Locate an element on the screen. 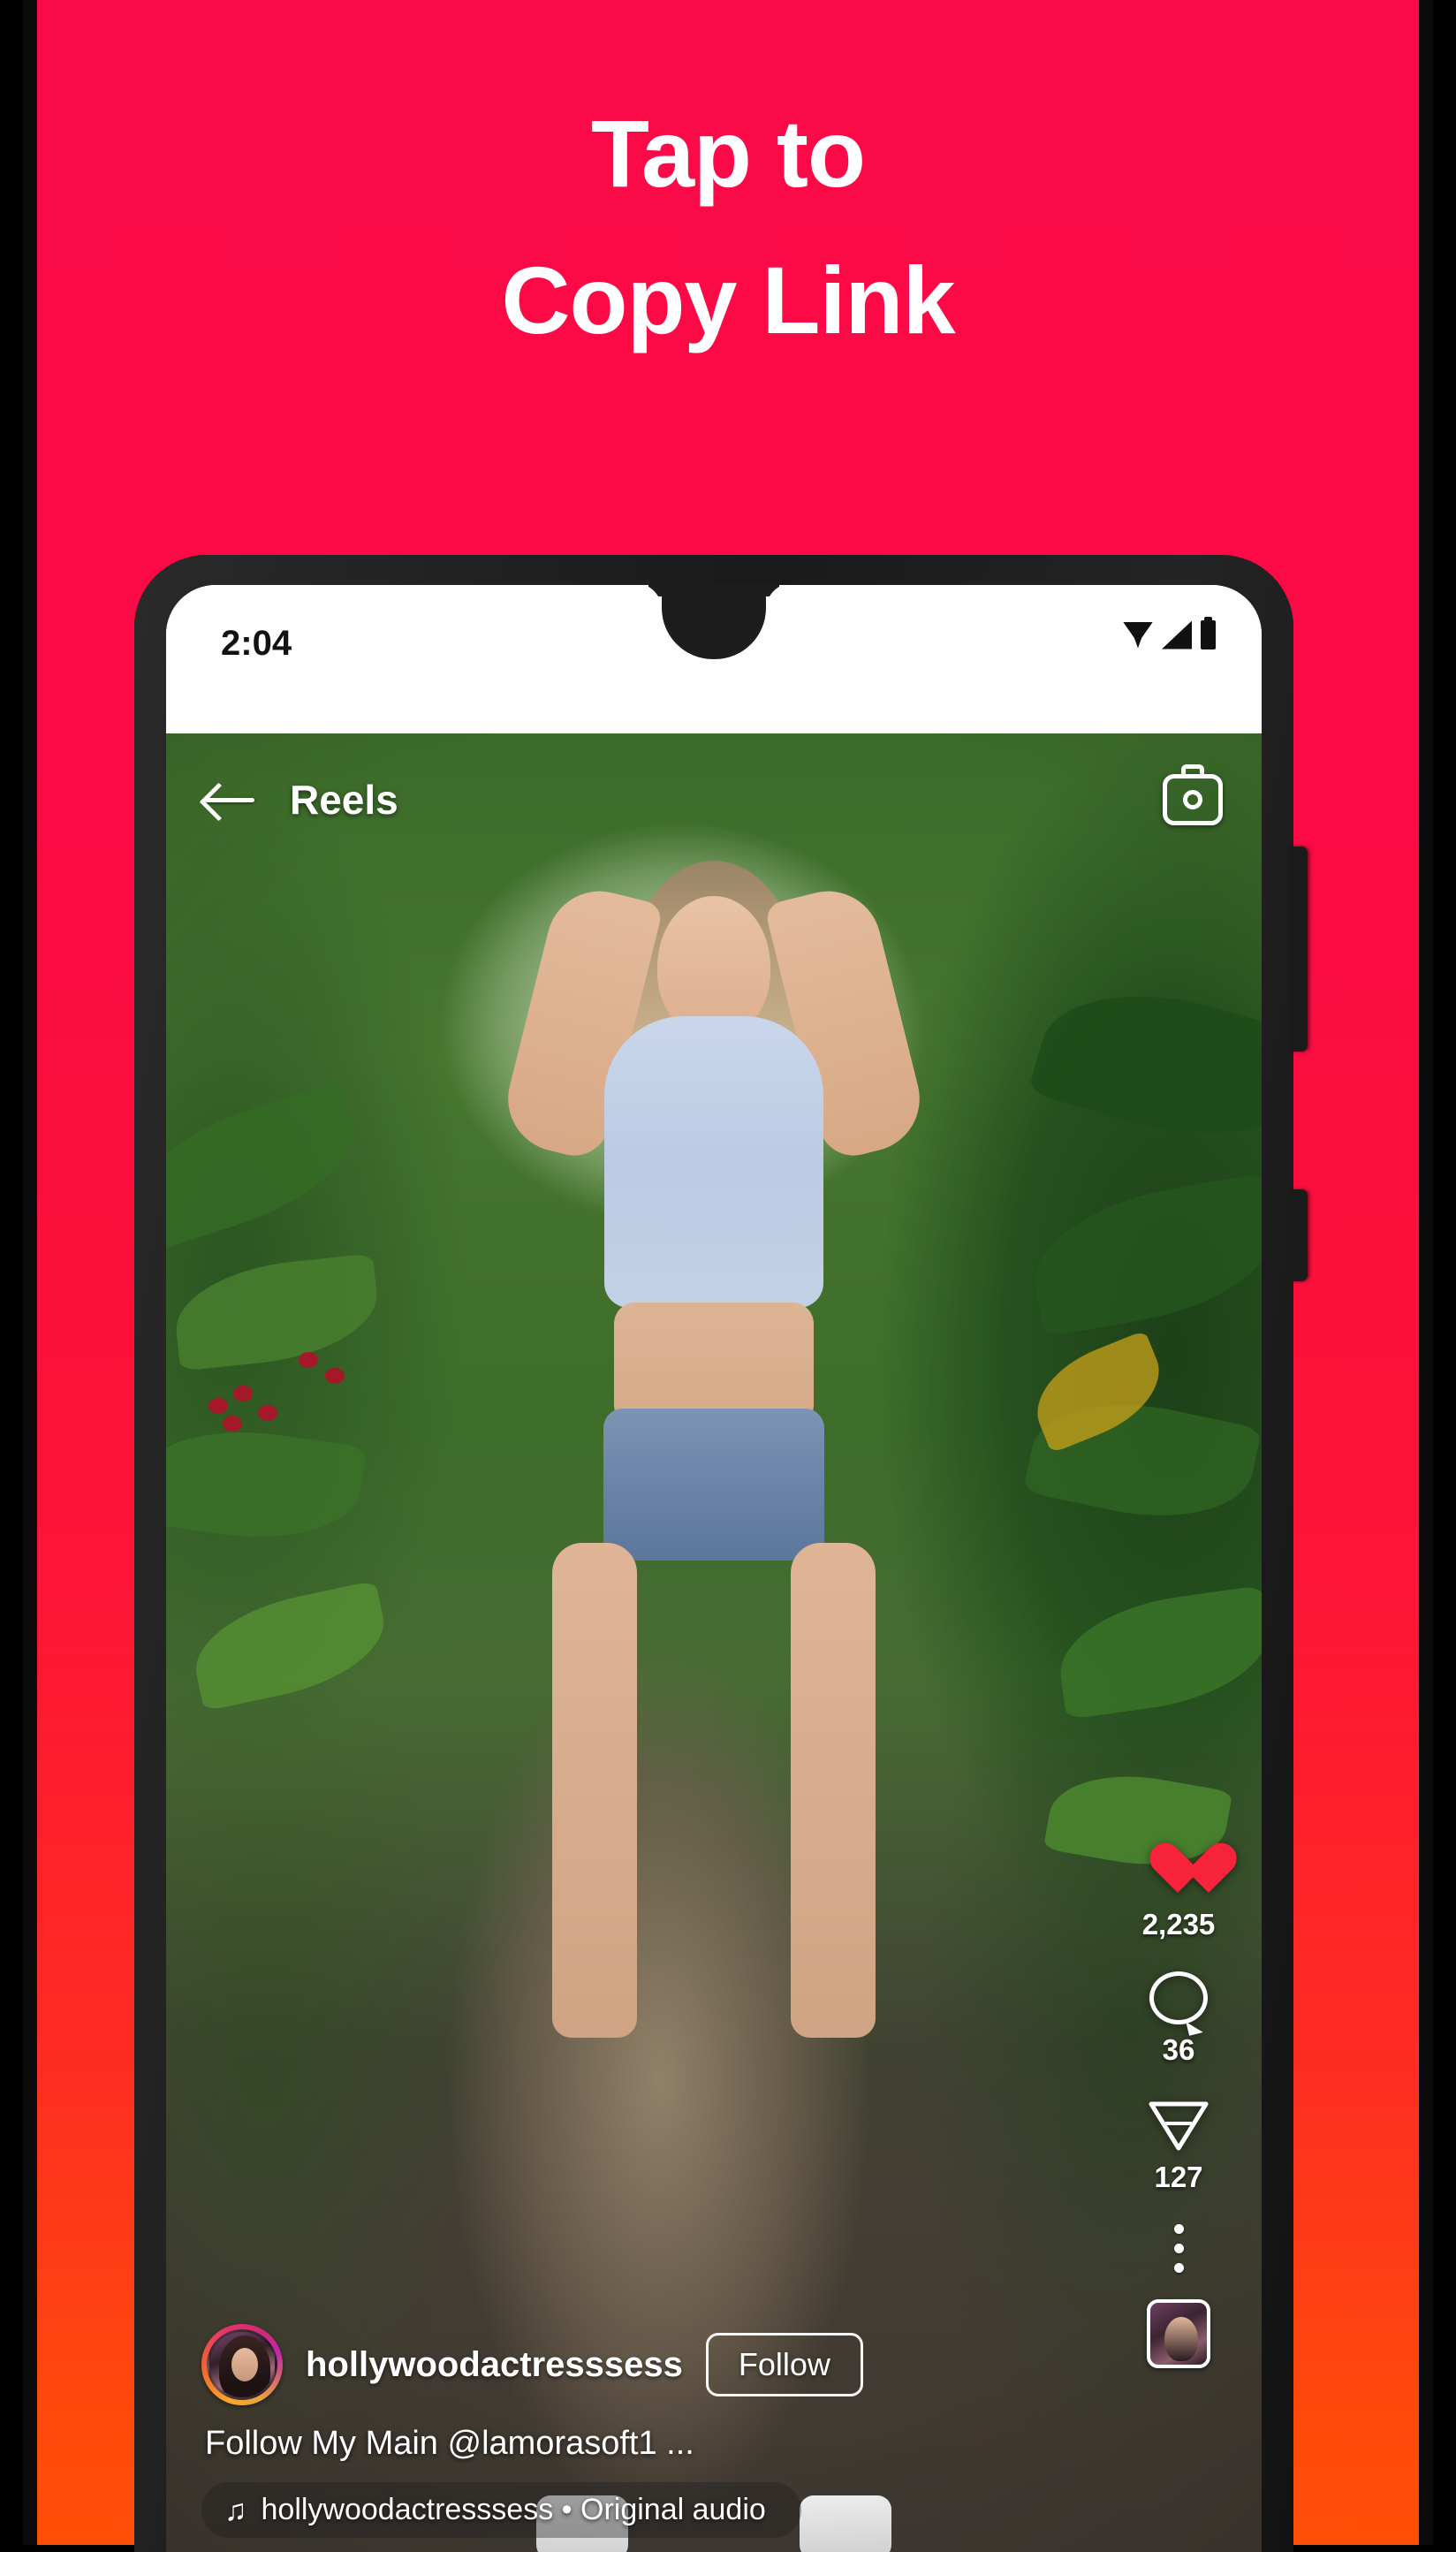 The image size is (1456, 2552). follow-button: Follow is located at coordinates (784, 2364).